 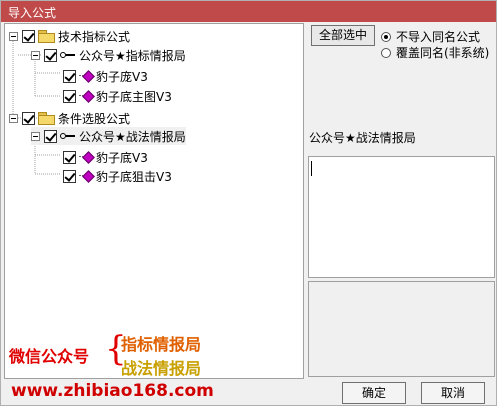 What do you see at coordinates (132, 55) in the screenshot?
I see `tree-node-label: 公众号★指标情报局` at bounding box center [132, 55].